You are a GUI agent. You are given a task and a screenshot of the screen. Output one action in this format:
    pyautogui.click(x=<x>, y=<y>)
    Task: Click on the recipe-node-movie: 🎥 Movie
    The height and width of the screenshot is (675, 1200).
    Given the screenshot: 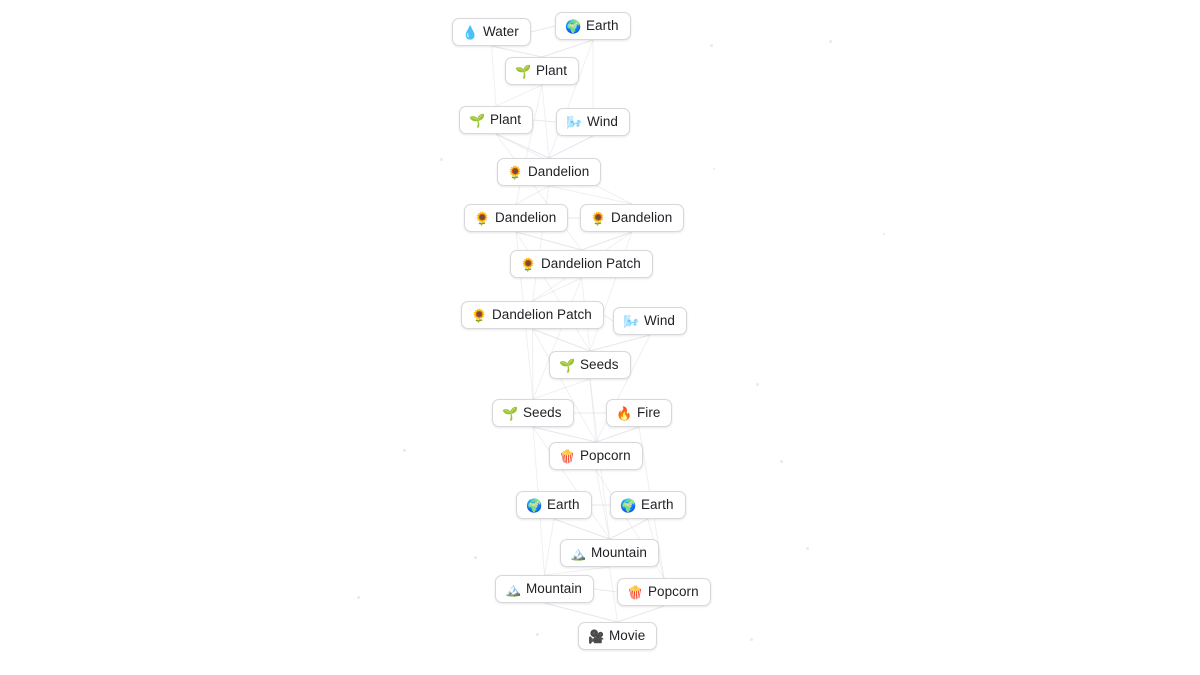 What is the action you would take?
    pyautogui.click(x=618, y=636)
    